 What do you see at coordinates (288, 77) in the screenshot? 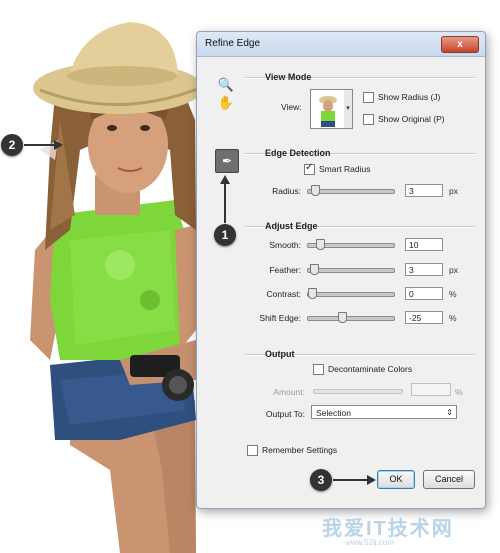
I see `view-mode-heading: View Mode` at bounding box center [288, 77].